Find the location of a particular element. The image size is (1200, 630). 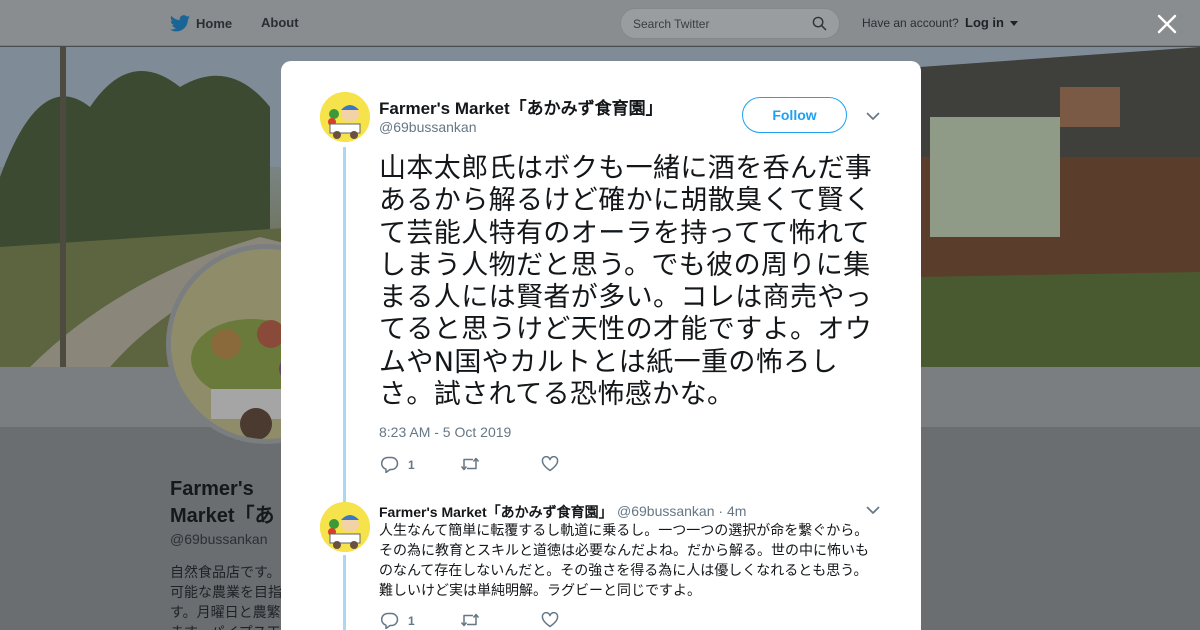

reply-author-avatar is located at coordinates (345, 527).